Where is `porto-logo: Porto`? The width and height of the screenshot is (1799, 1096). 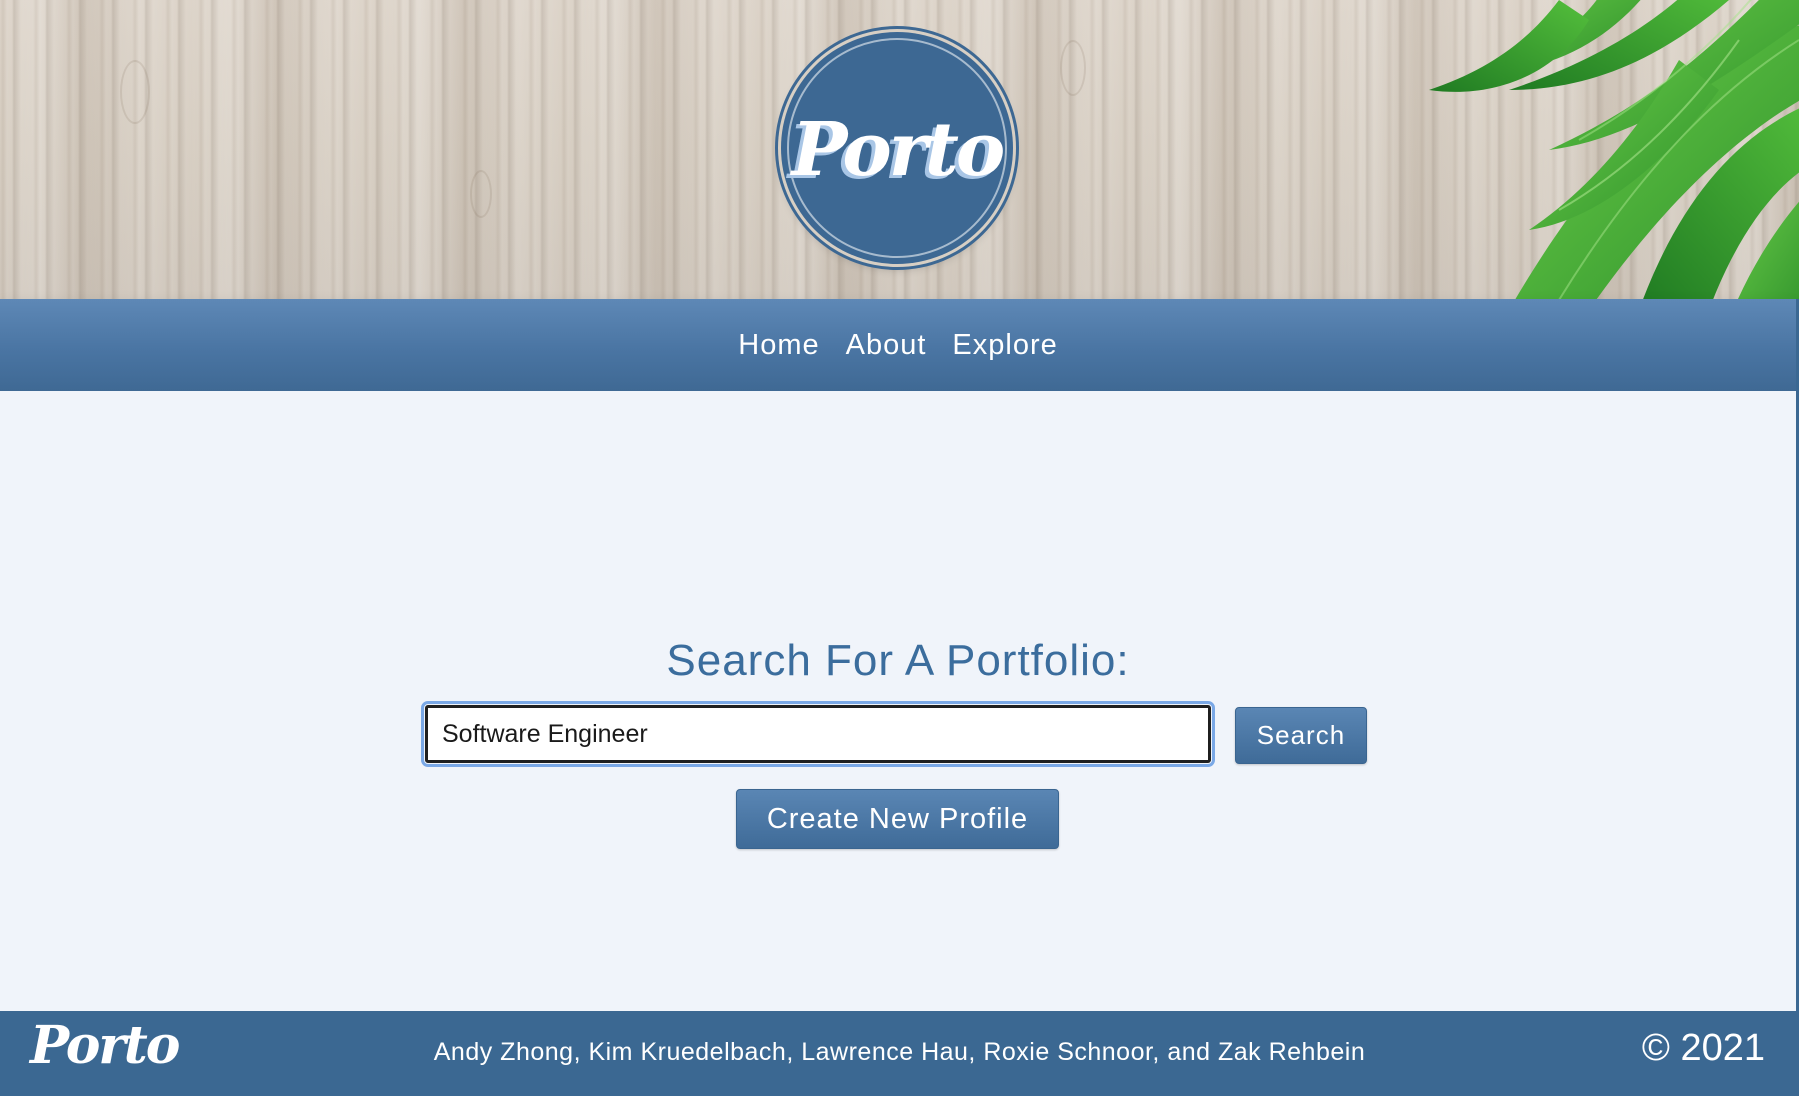 porto-logo: Porto is located at coordinates (897, 148).